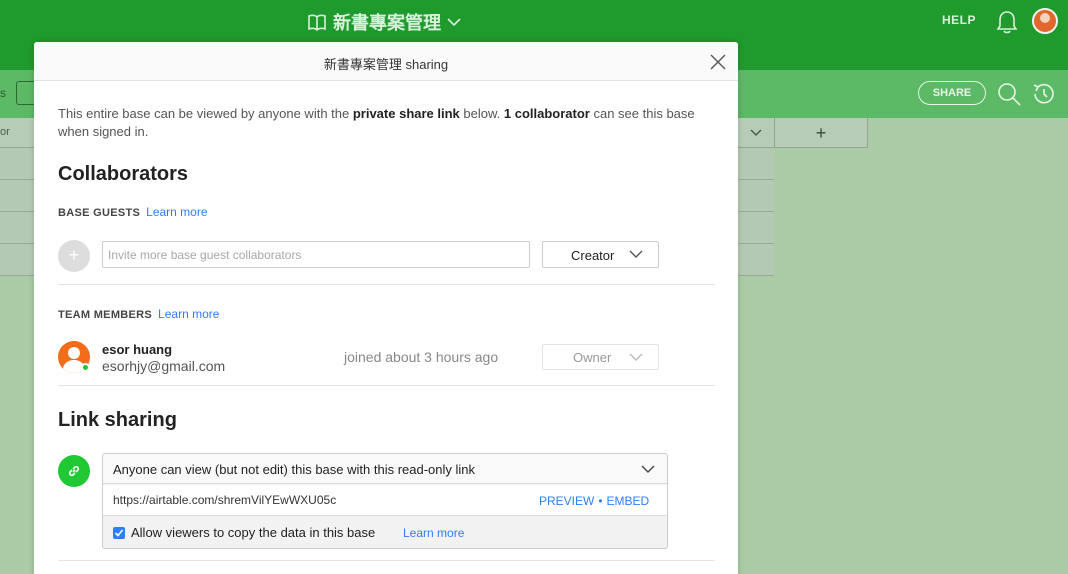 The height and width of the screenshot is (574, 1068). I want to click on link-icon-badge, so click(74, 471).